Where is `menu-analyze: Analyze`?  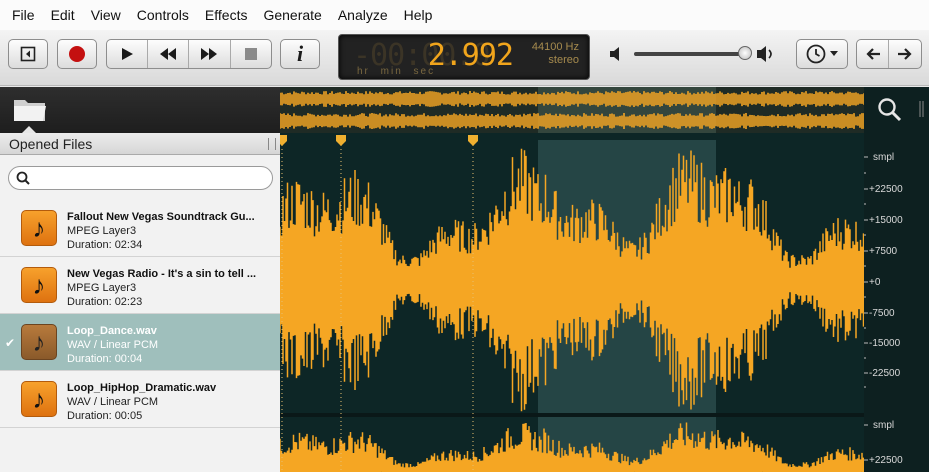
menu-analyze: Analyze is located at coordinates (363, 15).